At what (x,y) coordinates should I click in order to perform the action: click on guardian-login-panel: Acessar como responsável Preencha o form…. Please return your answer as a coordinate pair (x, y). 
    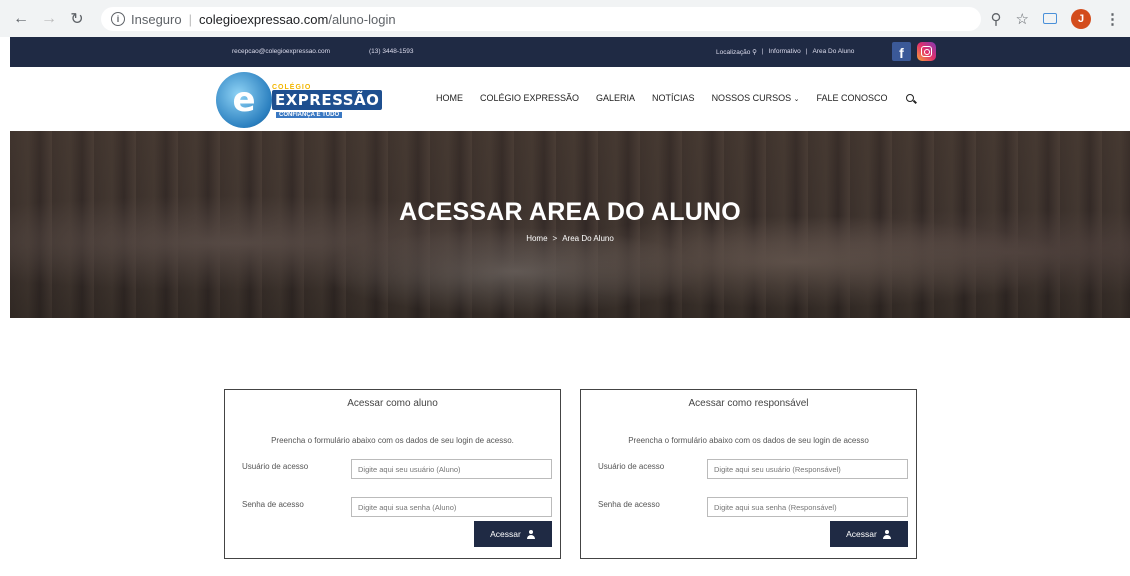
    Looking at the image, I should click on (748, 474).